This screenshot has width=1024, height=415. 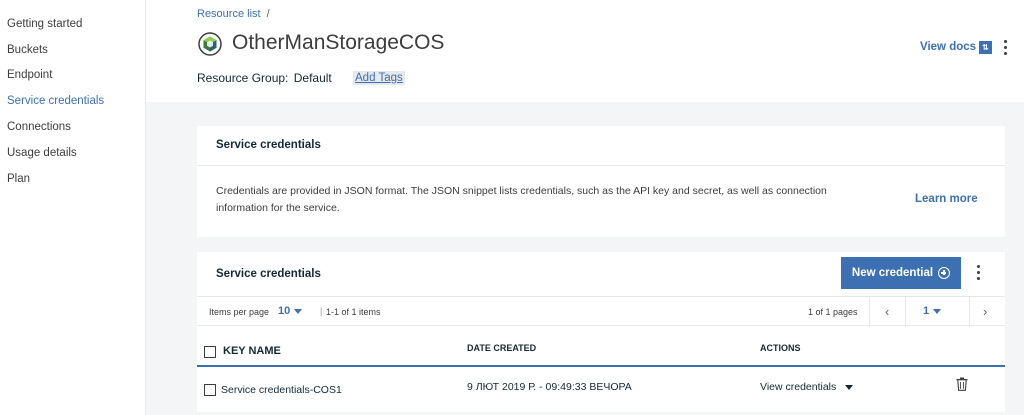 What do you see at coordinates (379, 78) in the screenshot?
I see `add-tags-link: Add Tags` at bounding box center [379, 78].